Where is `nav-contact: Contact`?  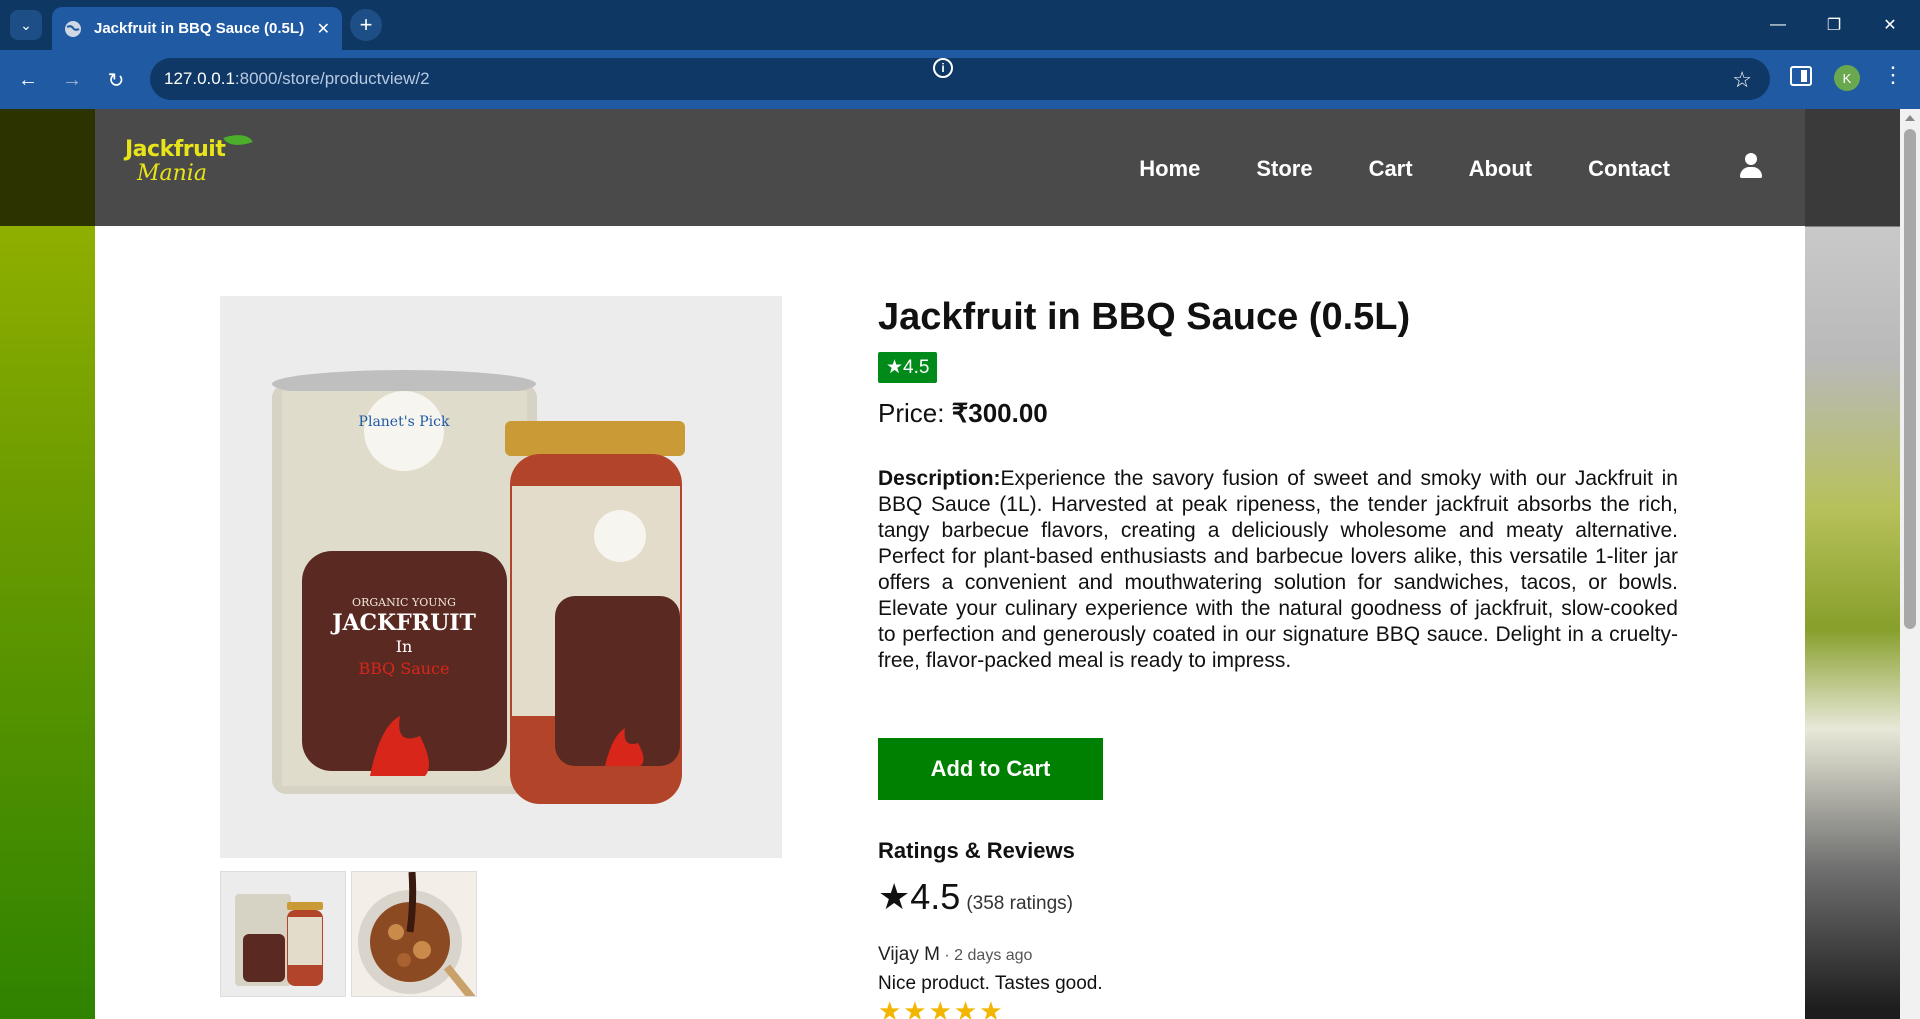 nav-contact: Contact is located at coordinates (1629, 169).